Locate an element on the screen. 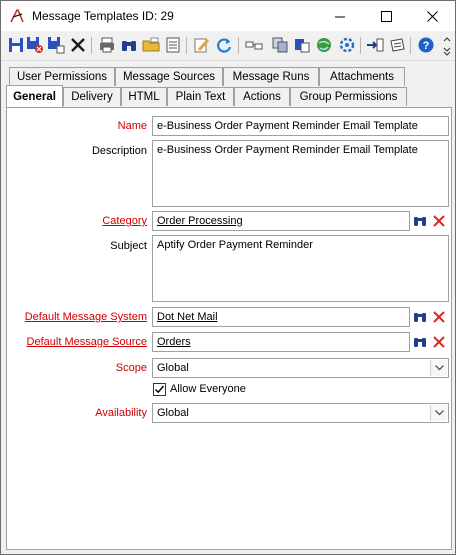 Image resolution: width=456 pixels, height=555 pixels. availability-label: Availability is located at coordinates (121, 413).